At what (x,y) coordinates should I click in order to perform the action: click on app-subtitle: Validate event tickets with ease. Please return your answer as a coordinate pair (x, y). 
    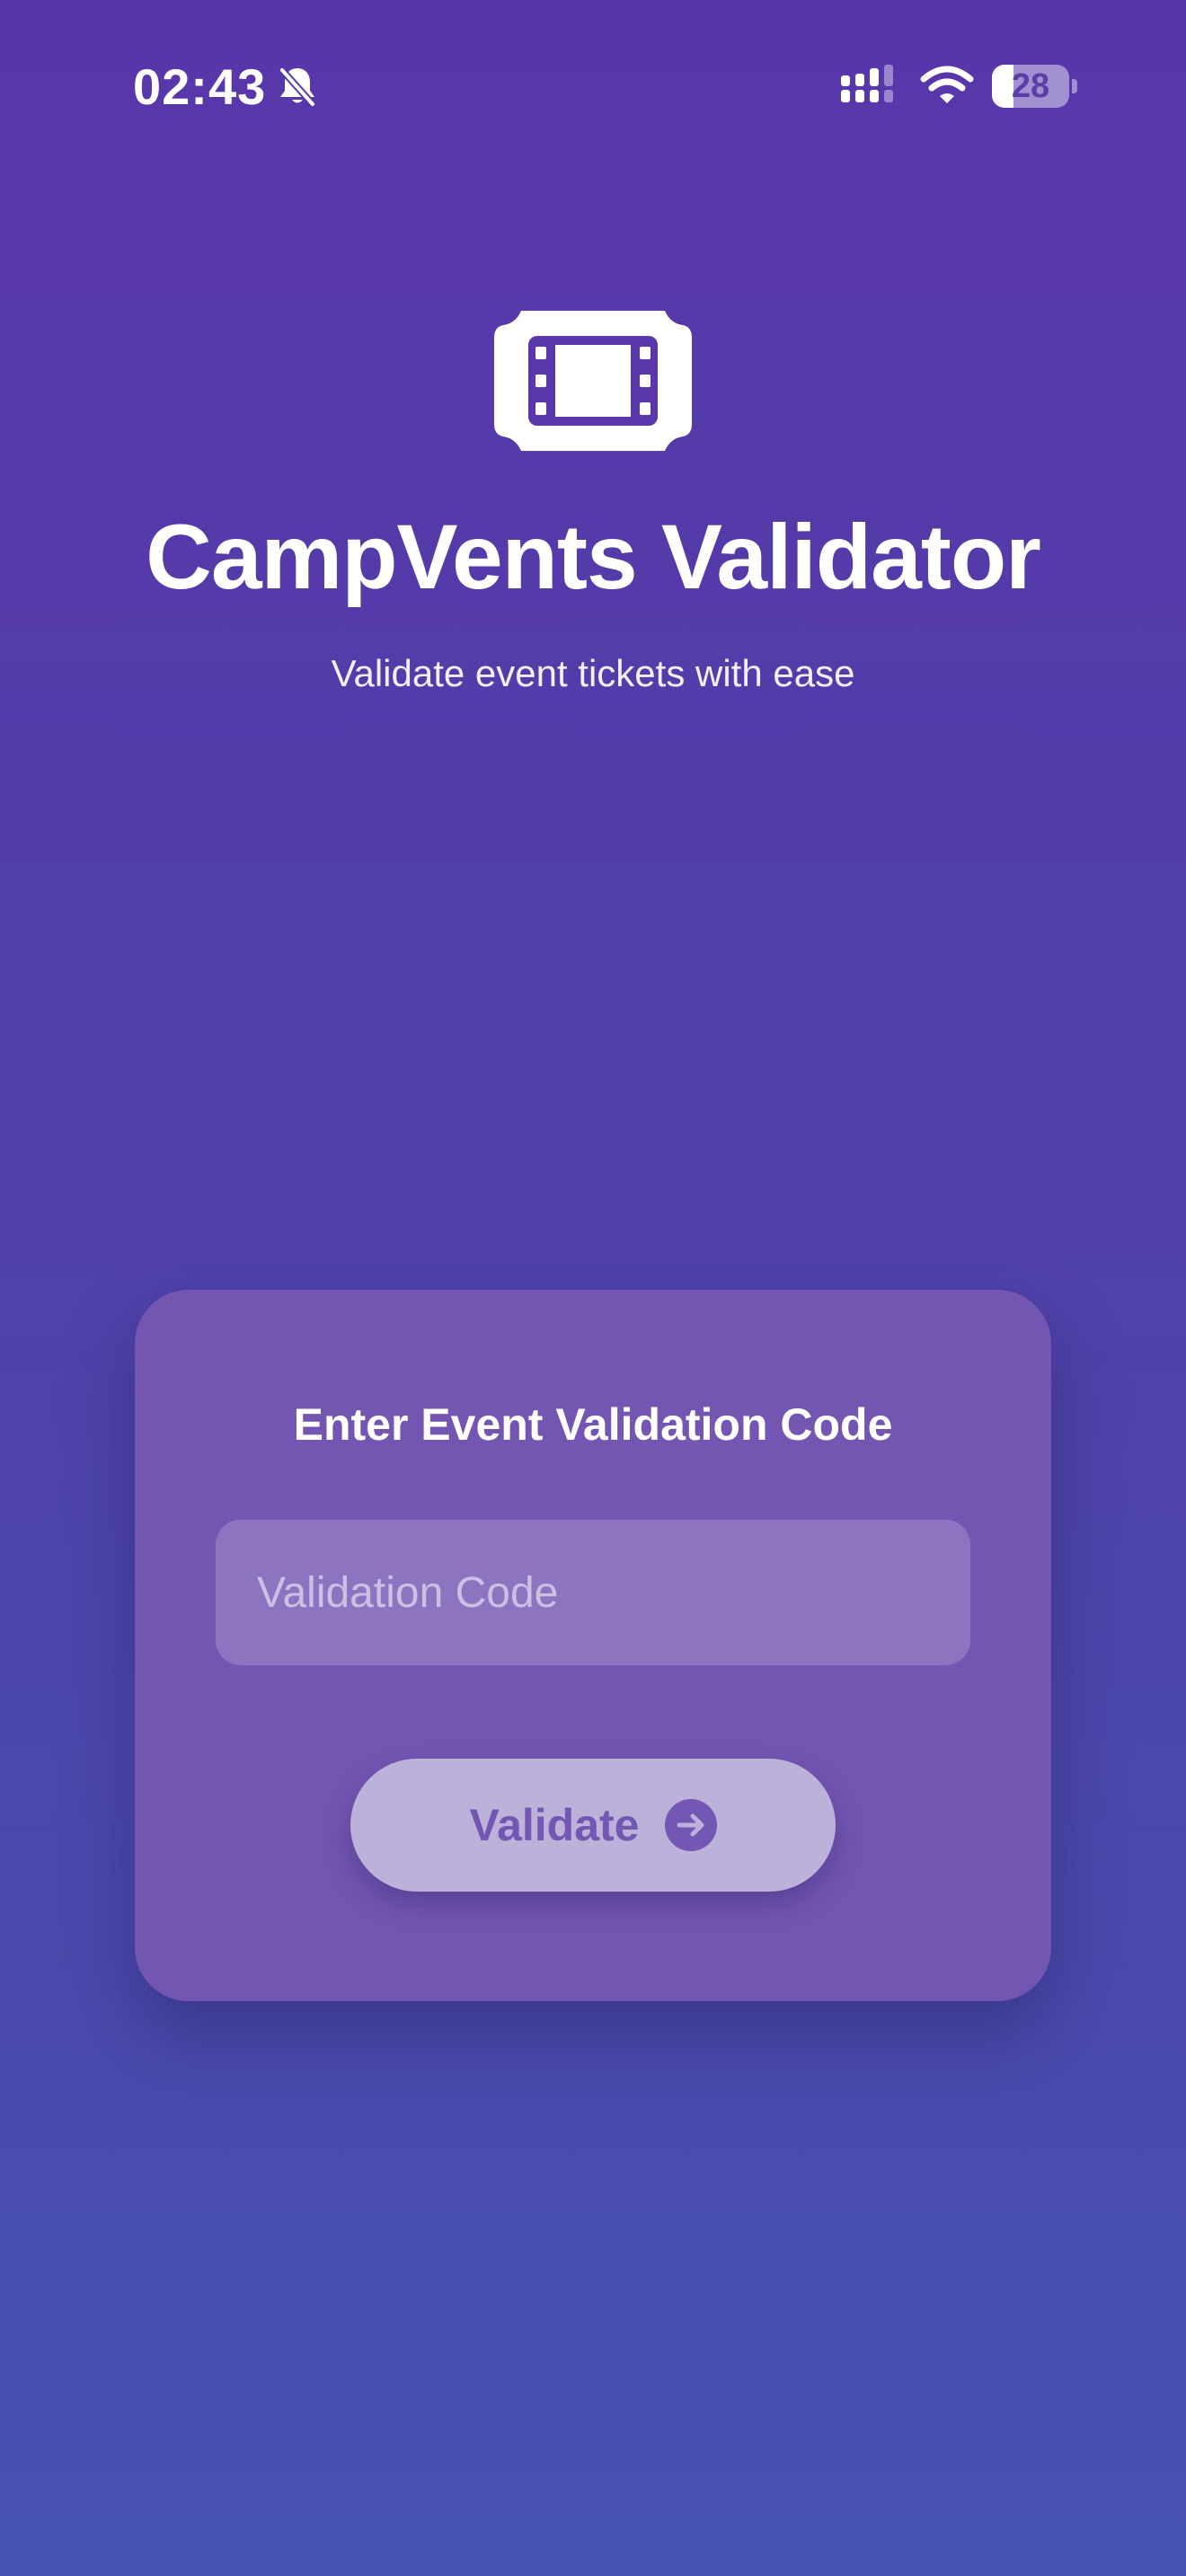
    Looking at the image, I should click on (593, 673).